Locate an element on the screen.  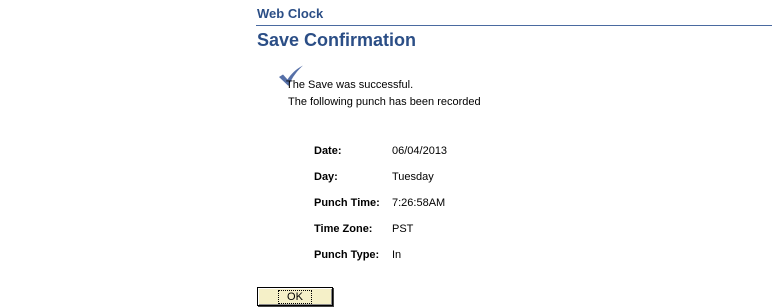
ok-button: OK is located at coordinates (295, 296).